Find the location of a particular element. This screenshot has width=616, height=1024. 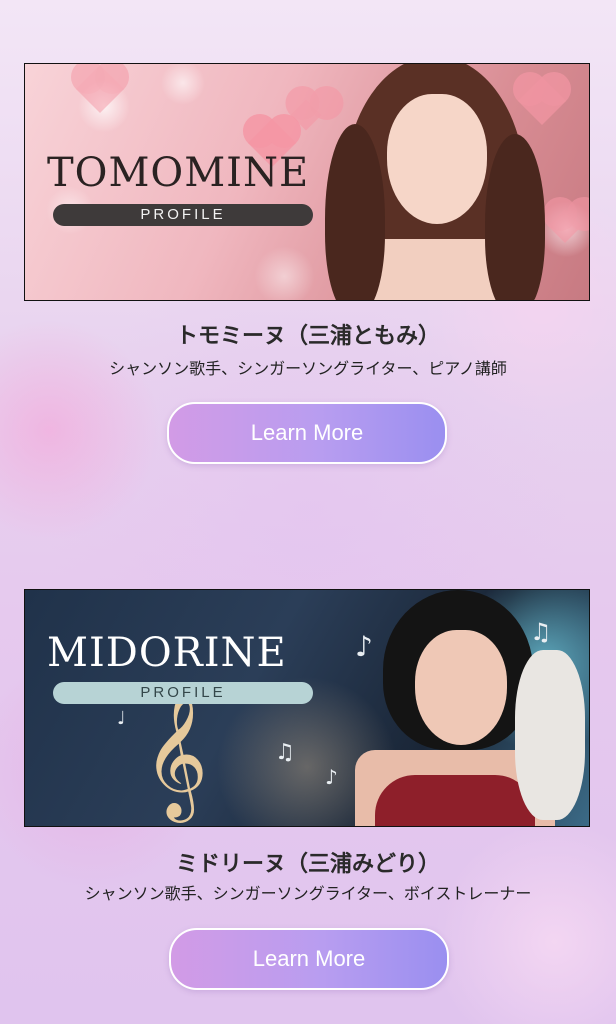

heart-icon is located at coordinates (100, 89).